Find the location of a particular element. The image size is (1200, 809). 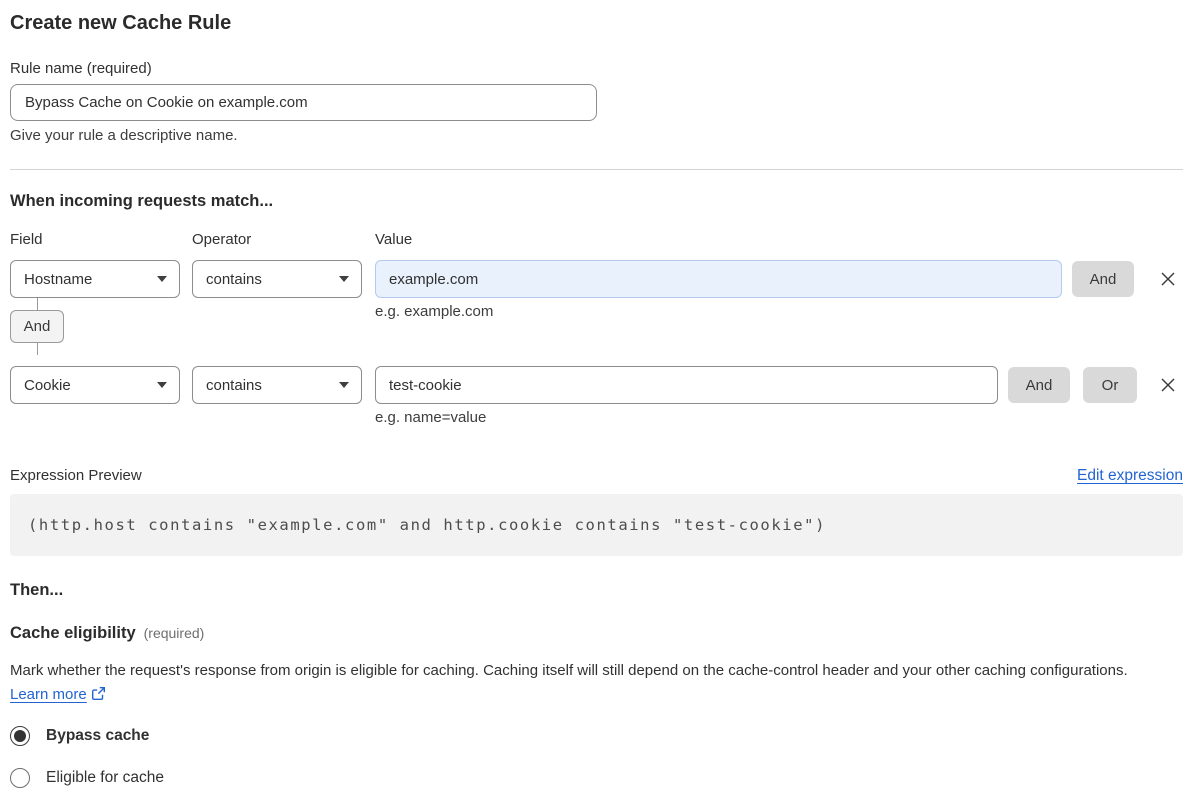

radio-option-label: Bypass cache is located at coordinates (98, 735).